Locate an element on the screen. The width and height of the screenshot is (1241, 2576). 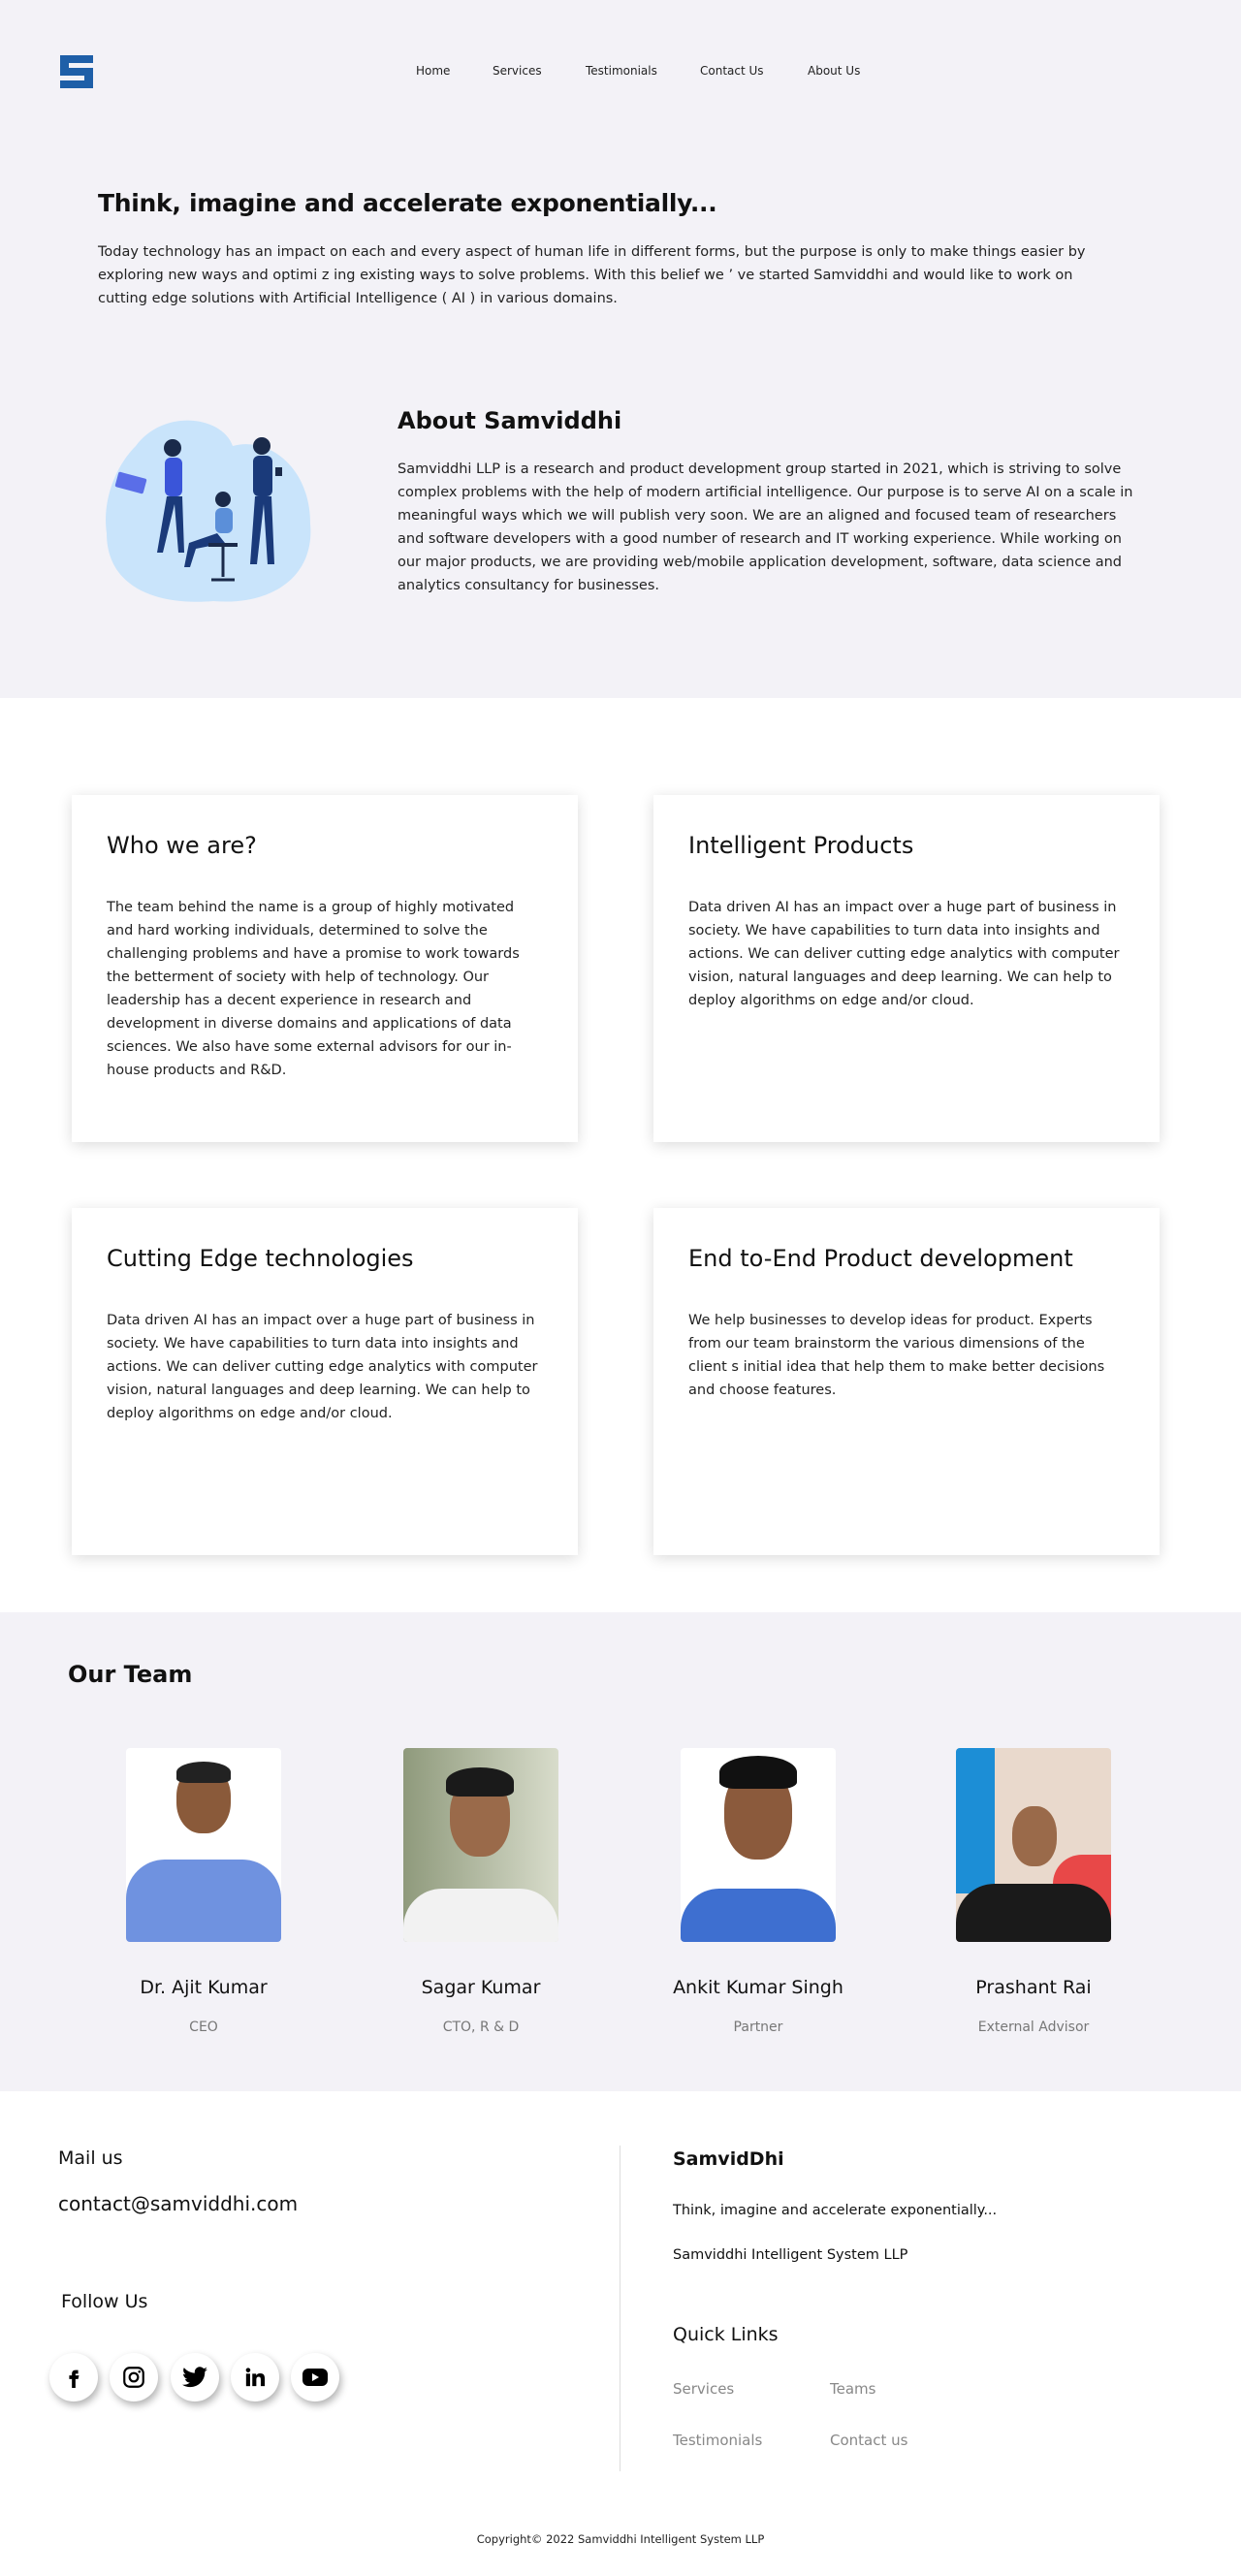
about-title: About Samviddhi is located at coordinates (510, 421).